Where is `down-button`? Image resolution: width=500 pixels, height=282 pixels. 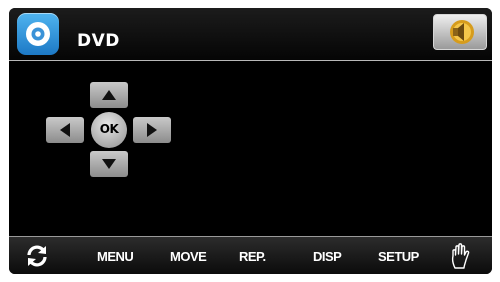
down-button is located at coordinates (109, 164).